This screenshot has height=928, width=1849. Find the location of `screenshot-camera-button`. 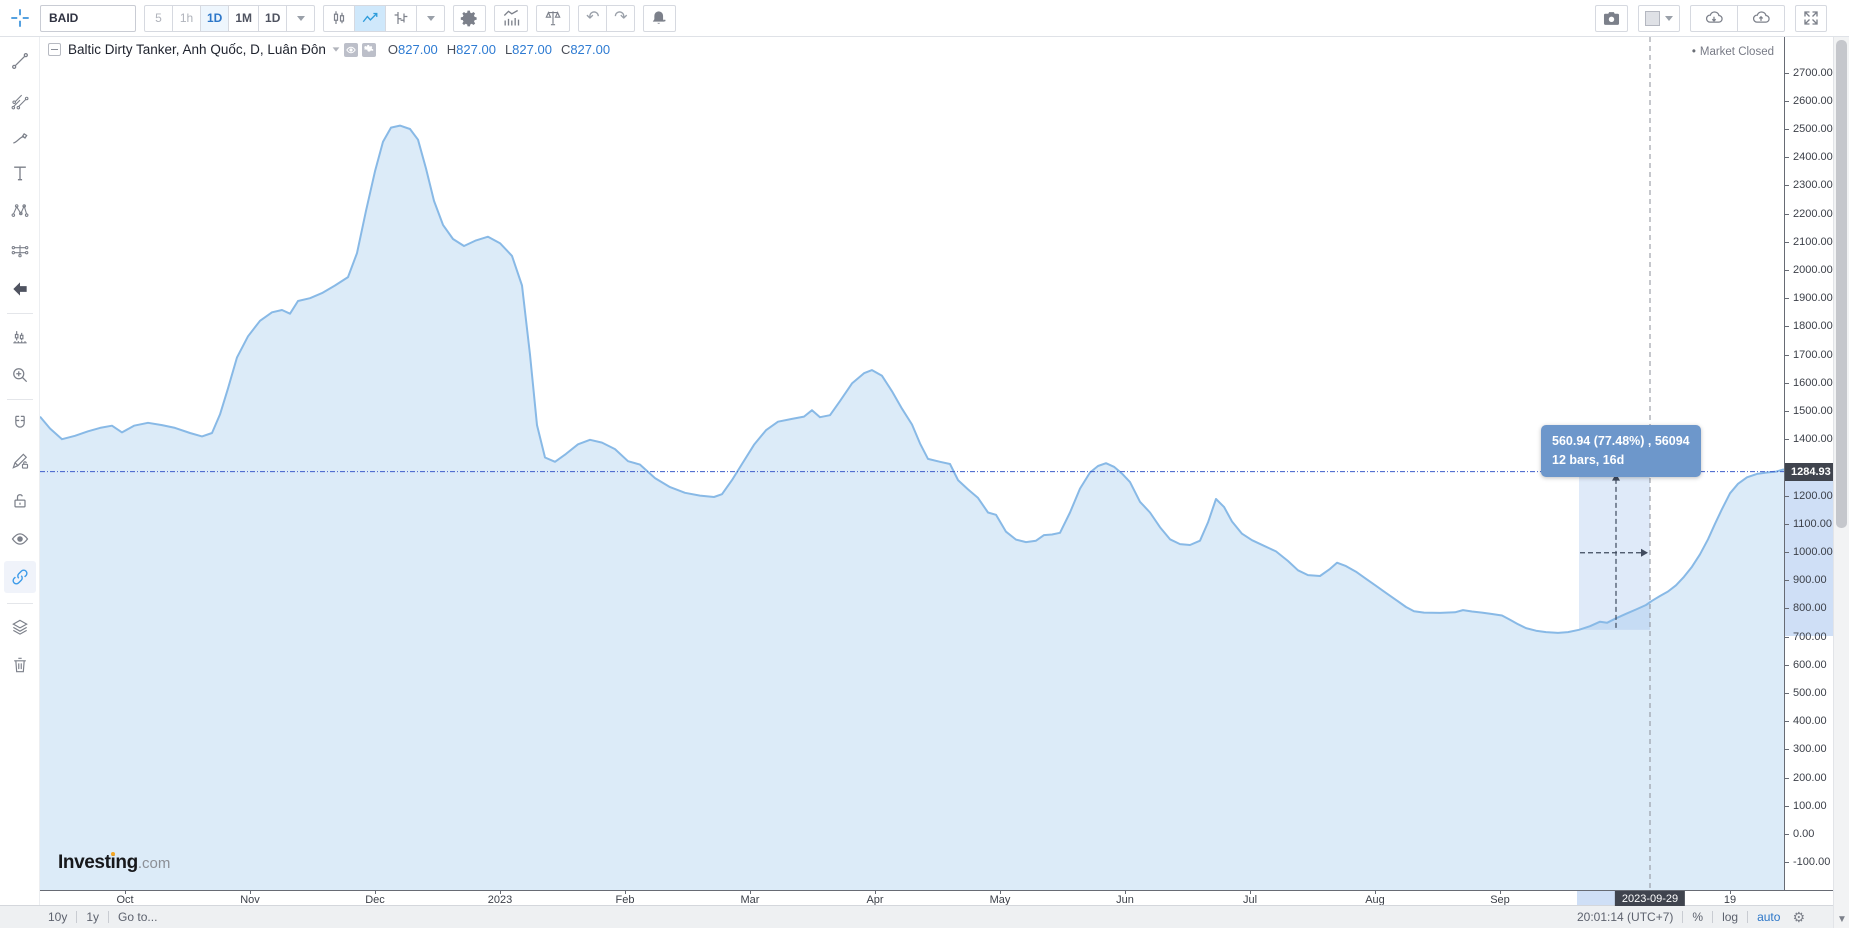

screenshot-camera-button is located at coordinates (1611, 18).